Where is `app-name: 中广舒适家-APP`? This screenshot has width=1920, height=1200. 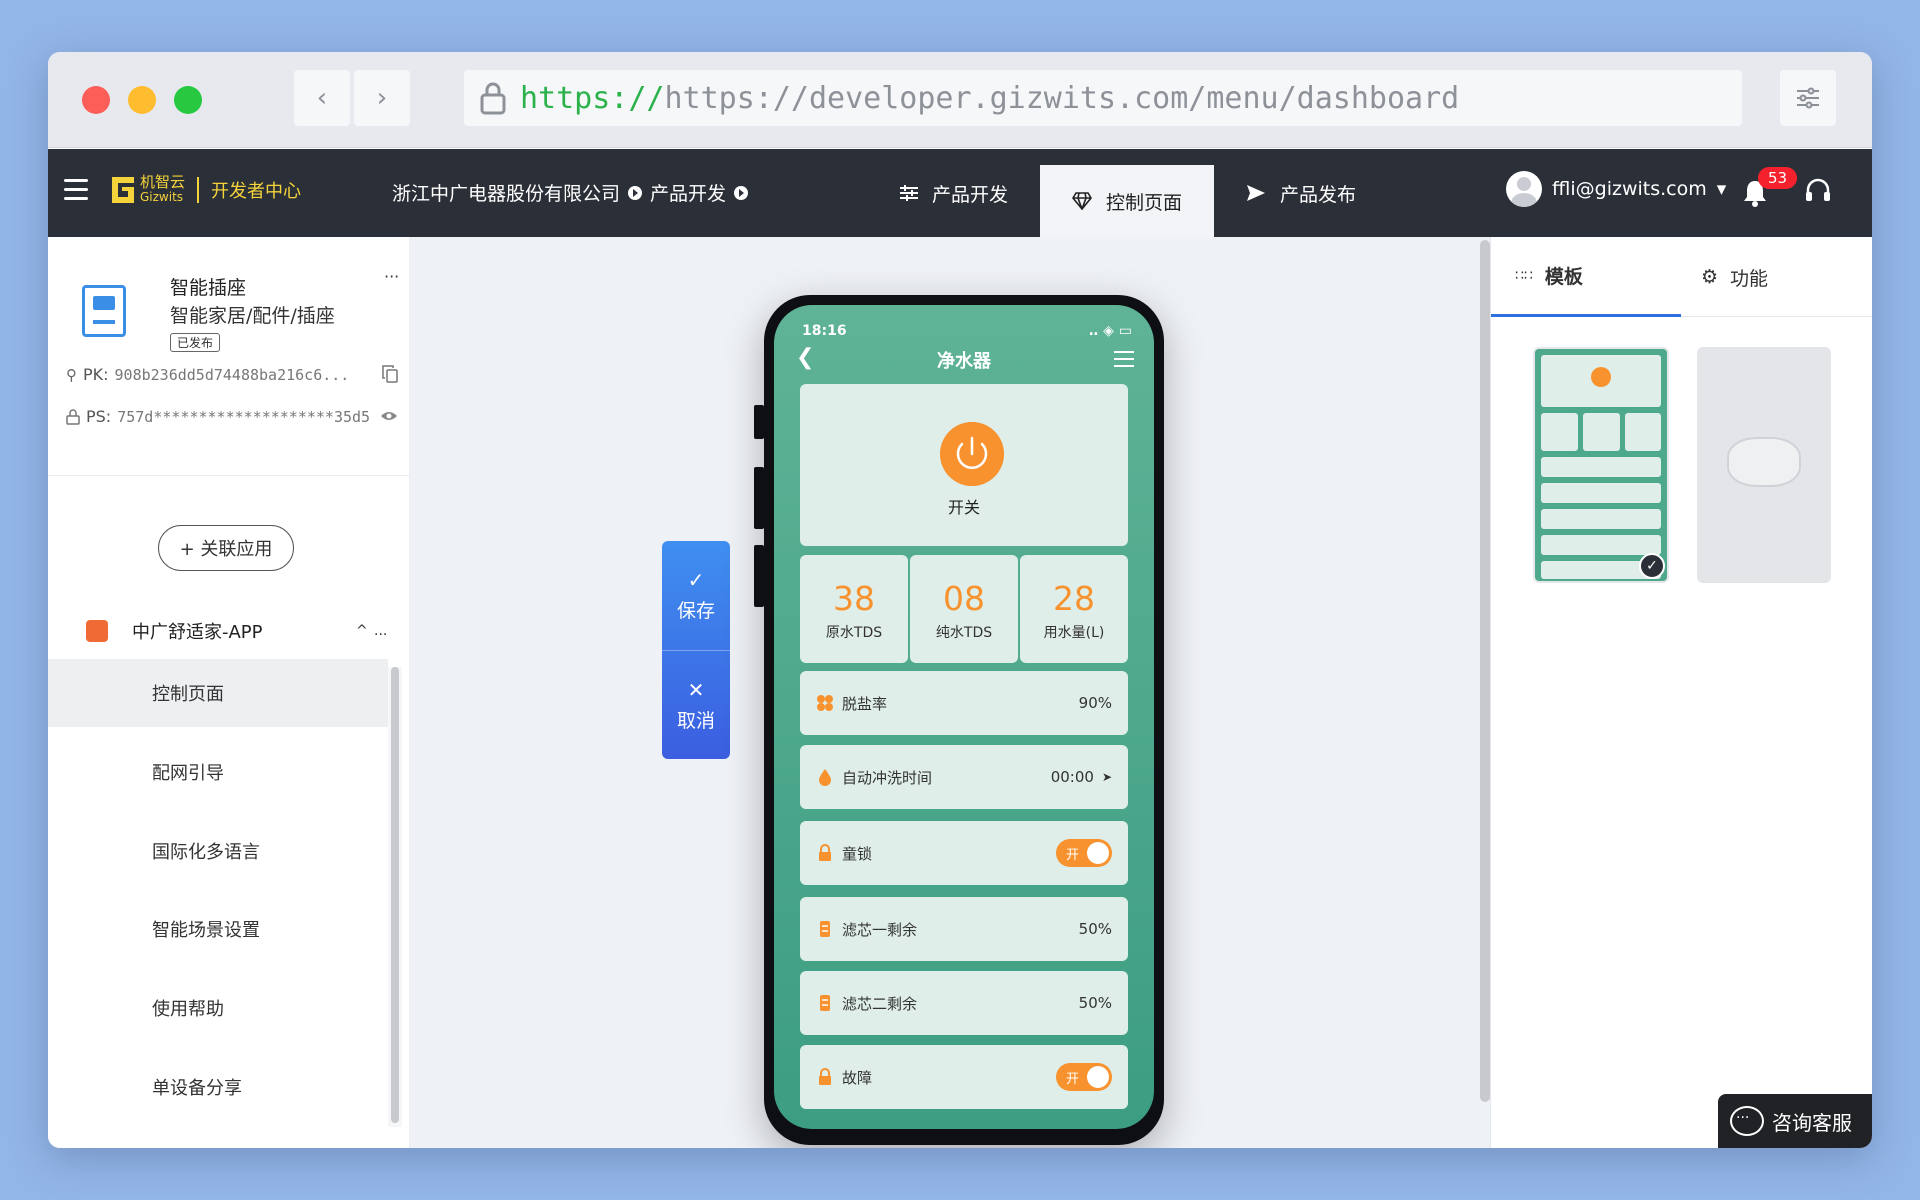 app-name: 中广舒适家-APP is located at coordinates (197, 632).